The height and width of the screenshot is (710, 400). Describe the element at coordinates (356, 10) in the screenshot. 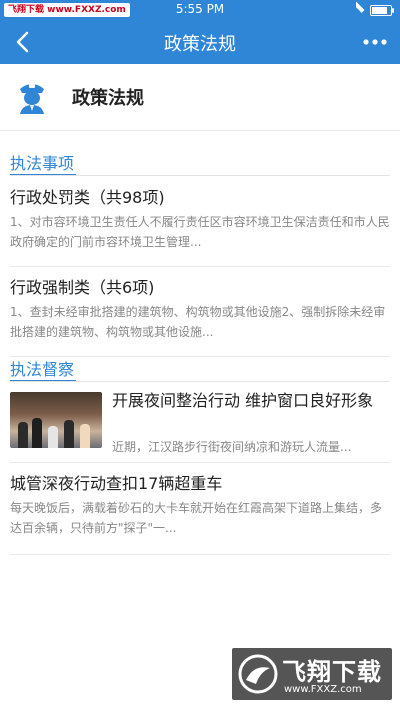

I see `location-arrow-icon` at that location.